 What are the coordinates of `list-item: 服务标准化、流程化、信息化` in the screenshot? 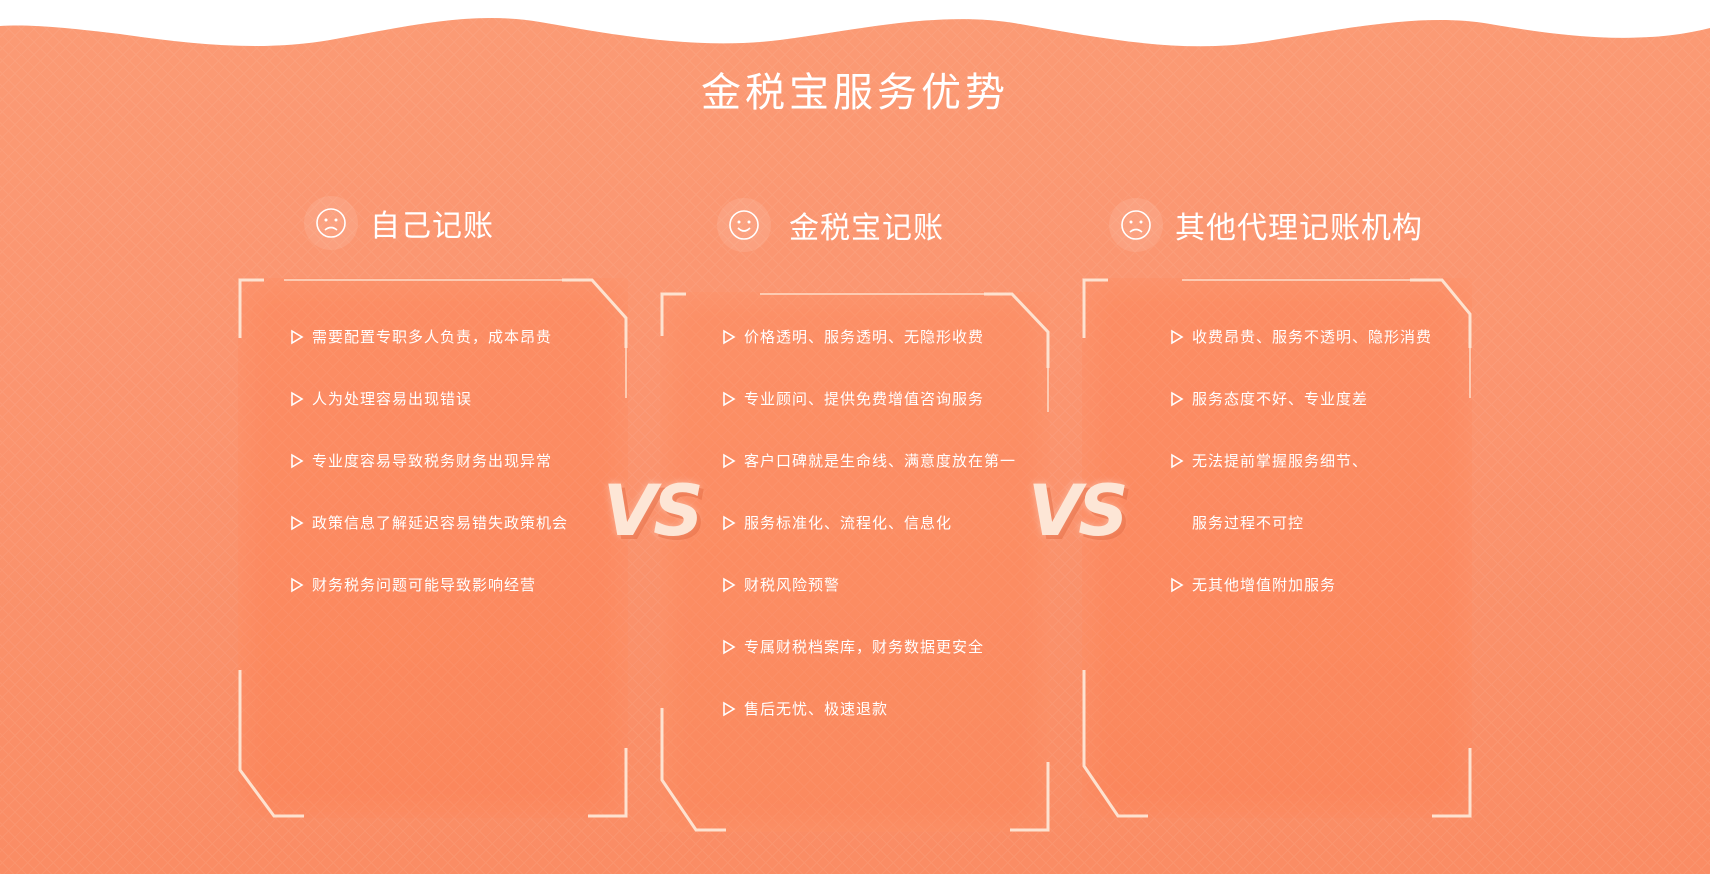 It's located at (837, 522).